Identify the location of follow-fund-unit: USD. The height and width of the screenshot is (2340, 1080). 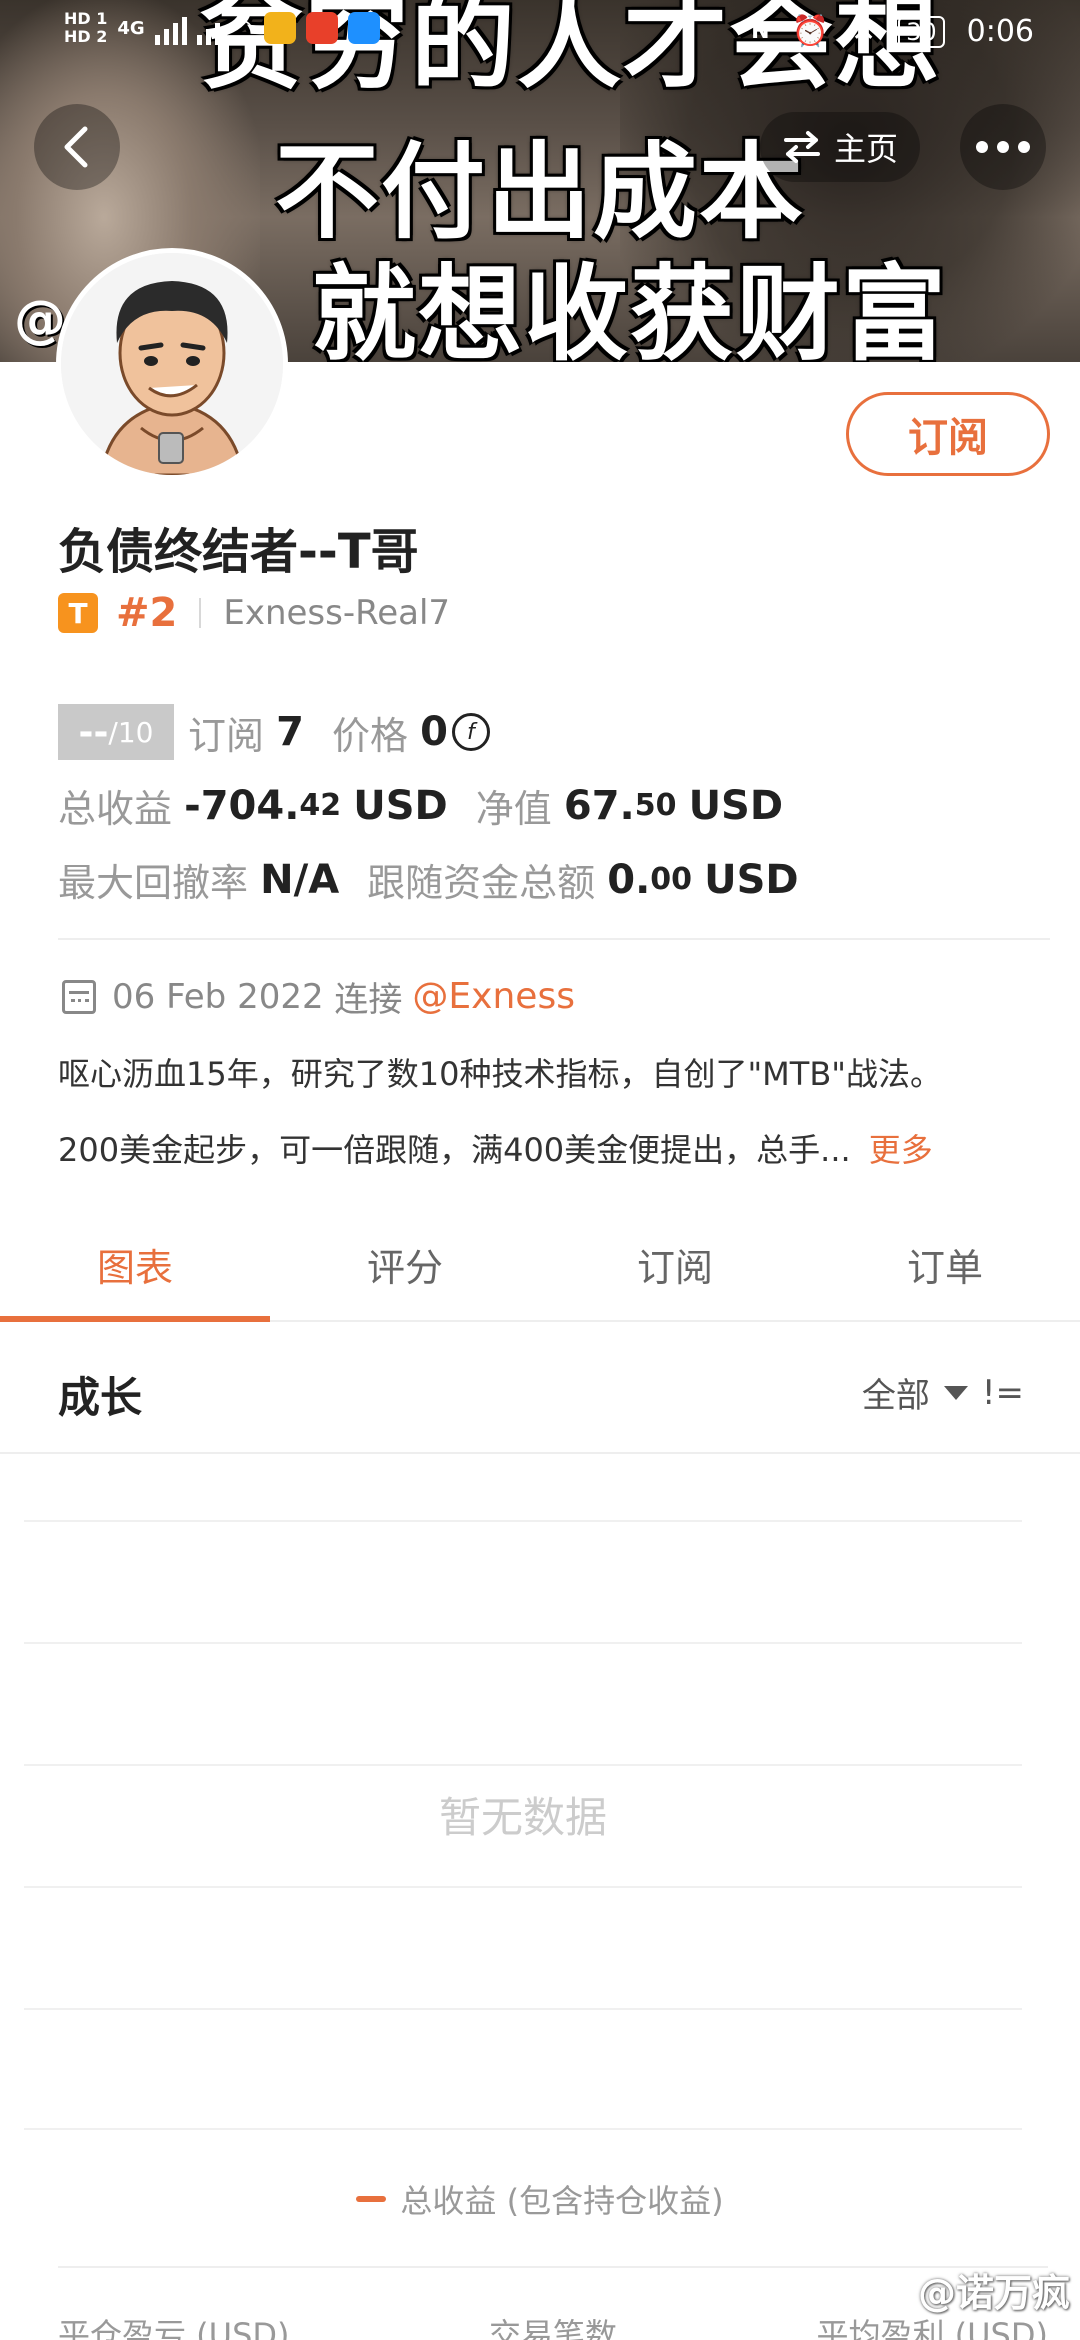
(751, 879).